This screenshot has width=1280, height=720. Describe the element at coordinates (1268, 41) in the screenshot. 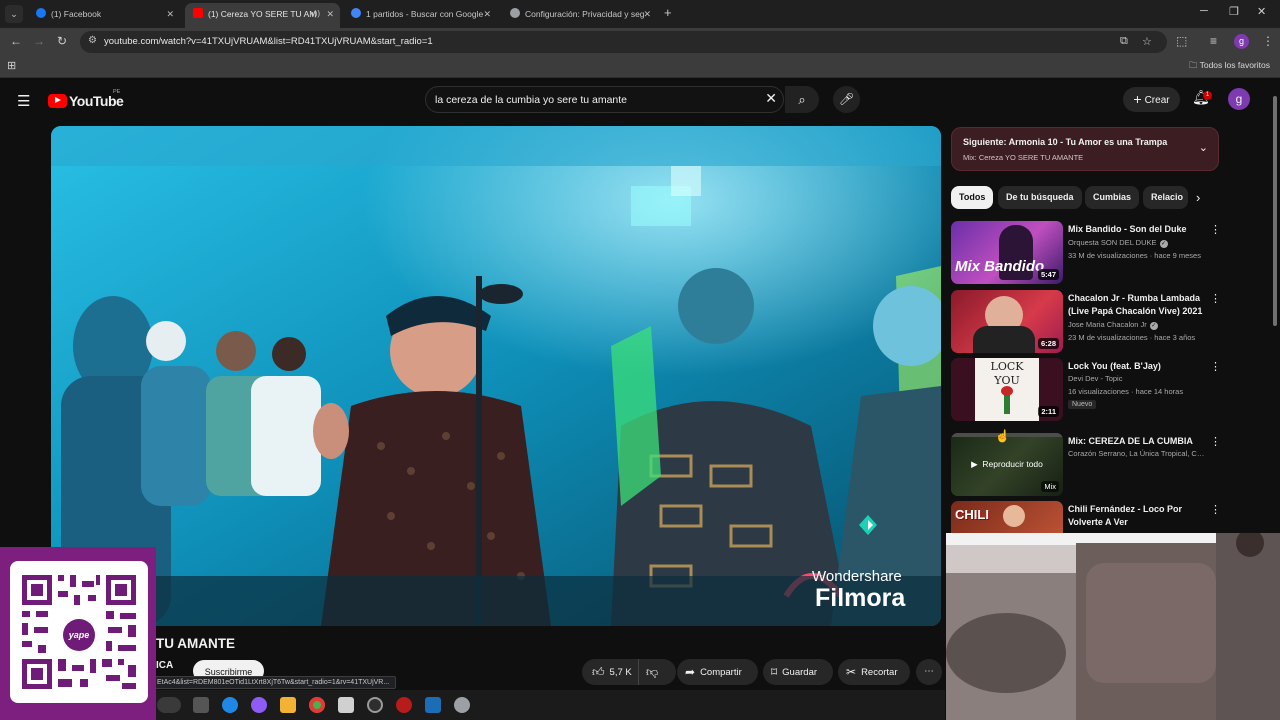

I see `browser-menu-icon: ⋮` at that location.